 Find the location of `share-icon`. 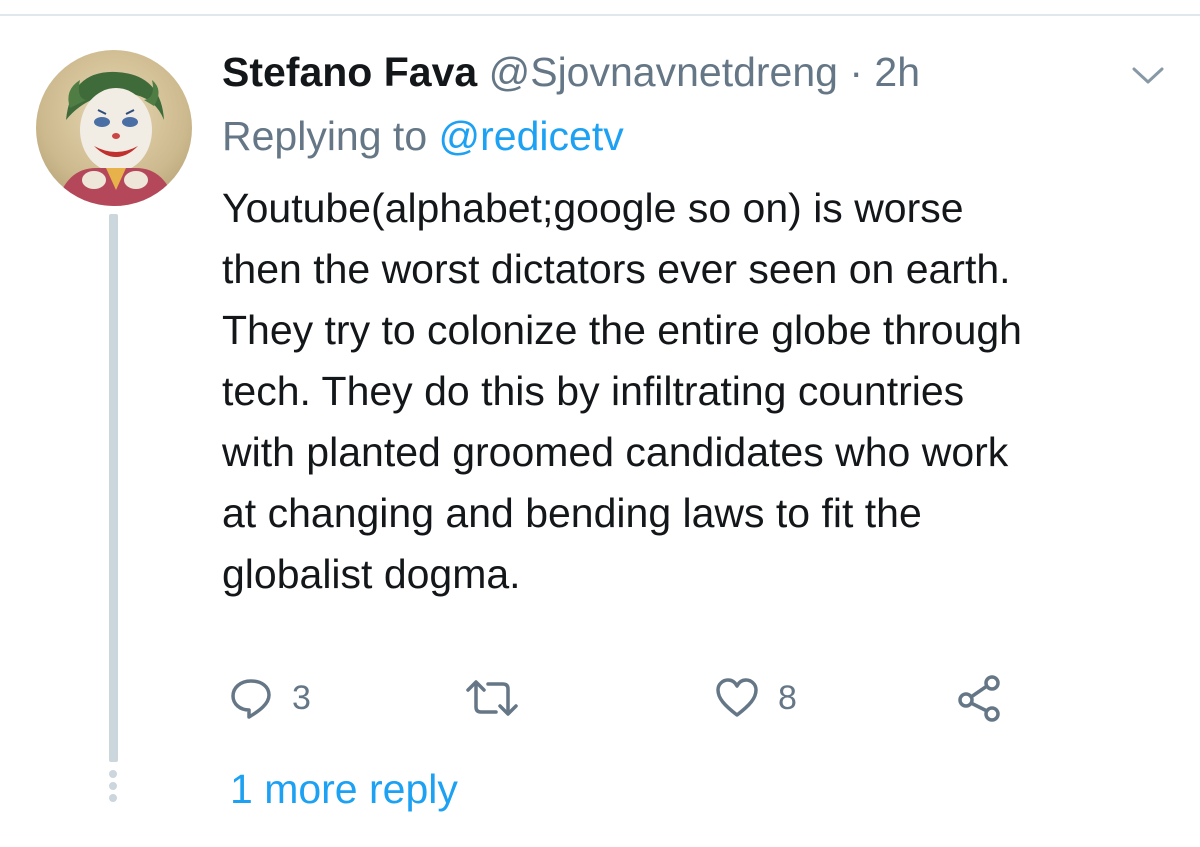

share-icon is located at coordinates (979, 698).